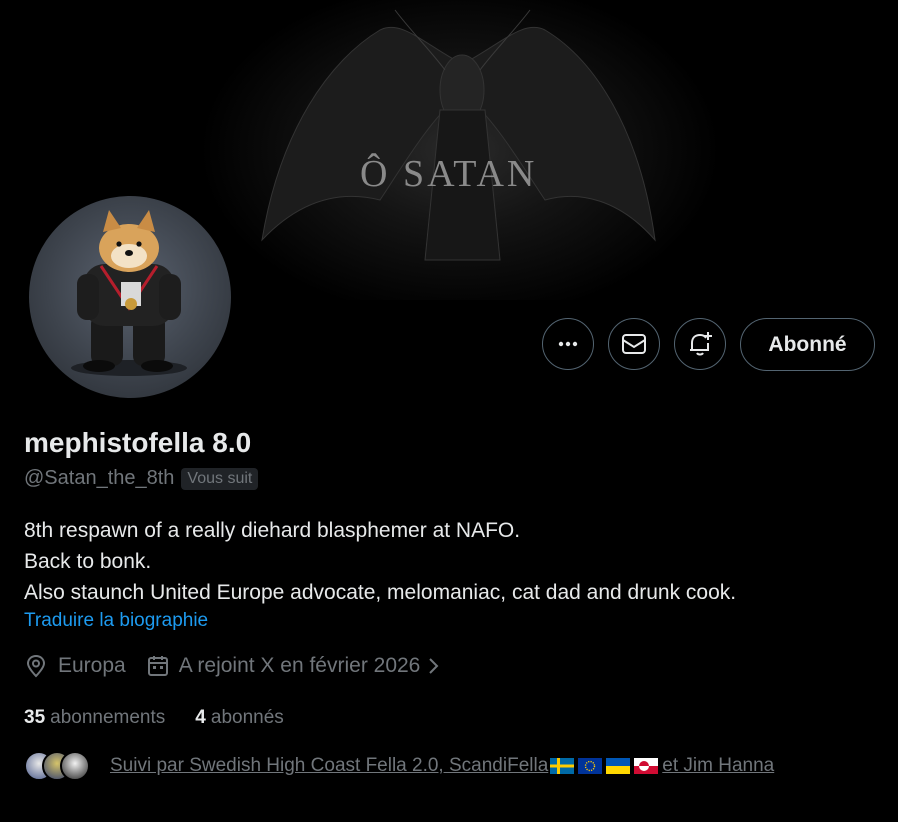  Describe the element at coordinates (92, 665) in the screenshot. I see `location-text: Europa` at that location.